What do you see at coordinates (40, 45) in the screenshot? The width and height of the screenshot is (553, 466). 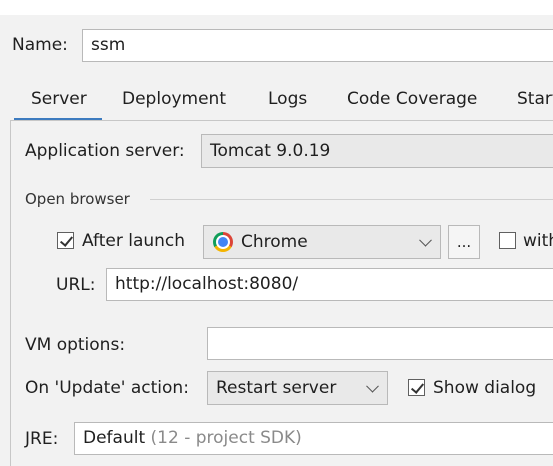 I see `name-label: Name:` at bounding box center [40, 45].